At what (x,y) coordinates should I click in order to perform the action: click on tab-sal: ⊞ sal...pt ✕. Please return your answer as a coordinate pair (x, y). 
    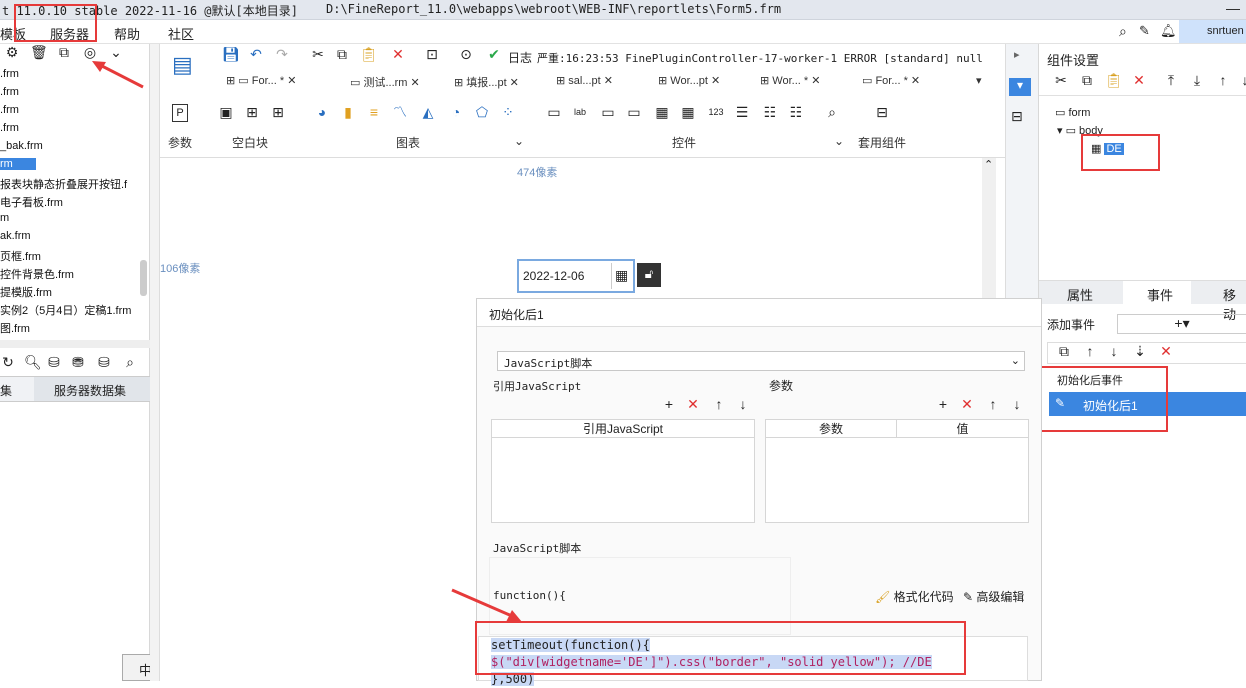
    Looking at the image, I should click on (584, 80).